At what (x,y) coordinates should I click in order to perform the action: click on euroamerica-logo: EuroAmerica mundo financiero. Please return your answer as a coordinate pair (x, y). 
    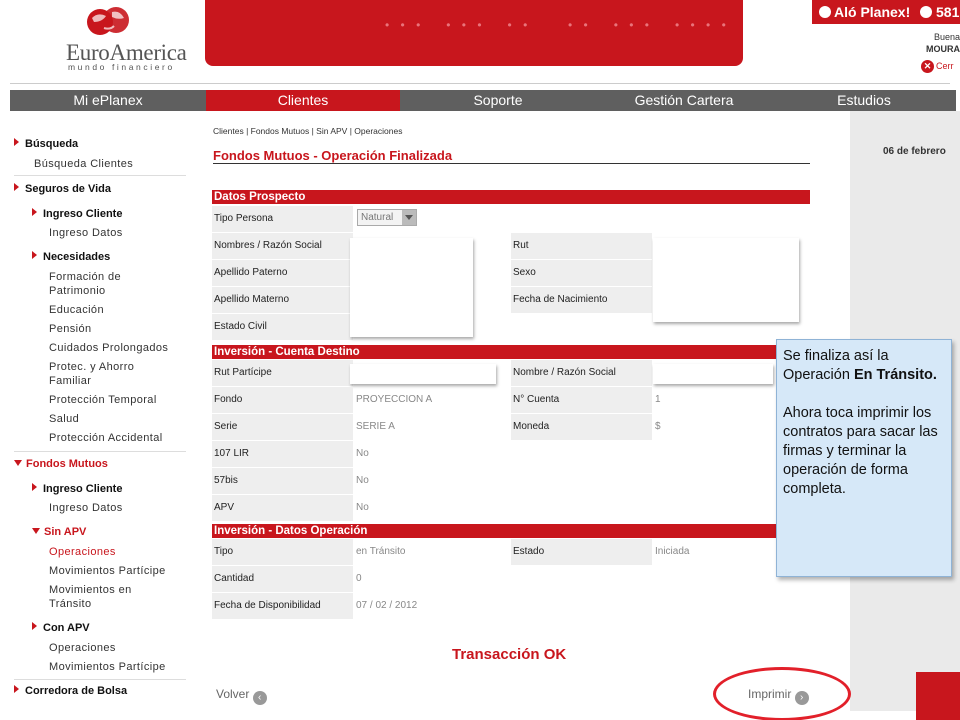
    Looking at the image, I should click on (126, 38).